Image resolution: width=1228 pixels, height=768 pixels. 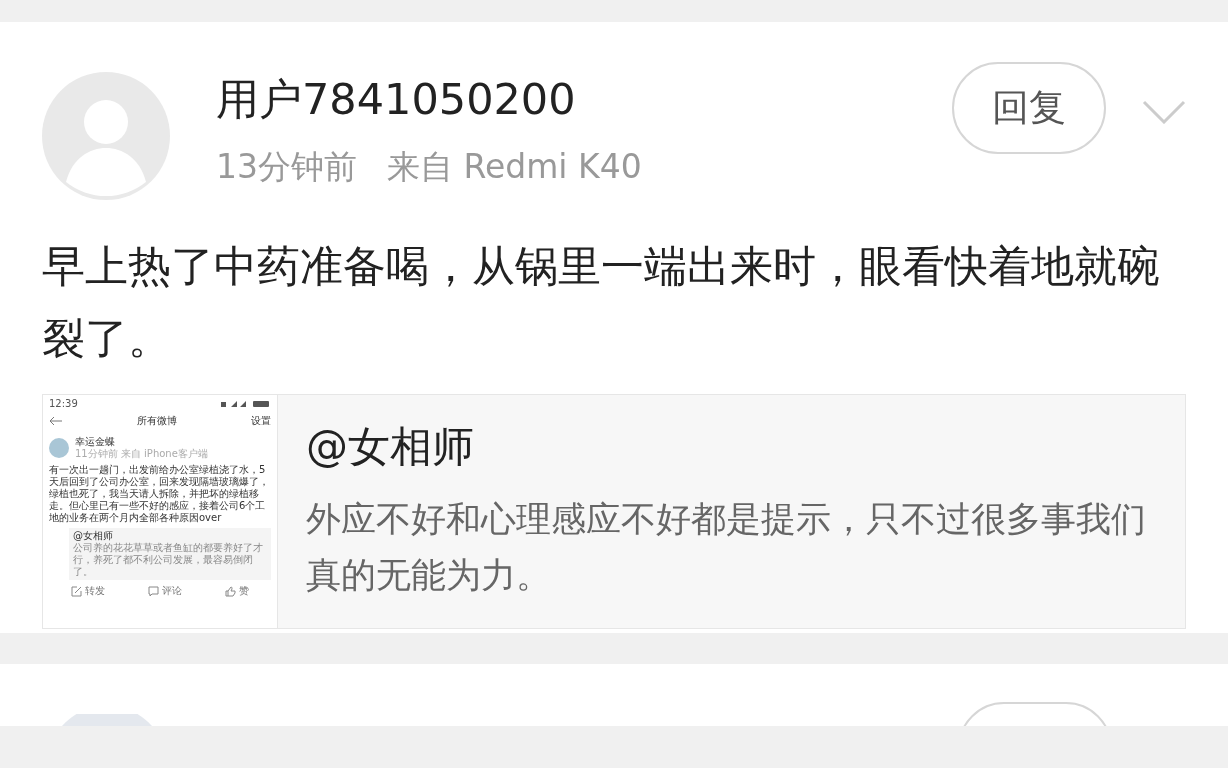 I want to click on settings-link: 设置, so click(x=261, y=421).